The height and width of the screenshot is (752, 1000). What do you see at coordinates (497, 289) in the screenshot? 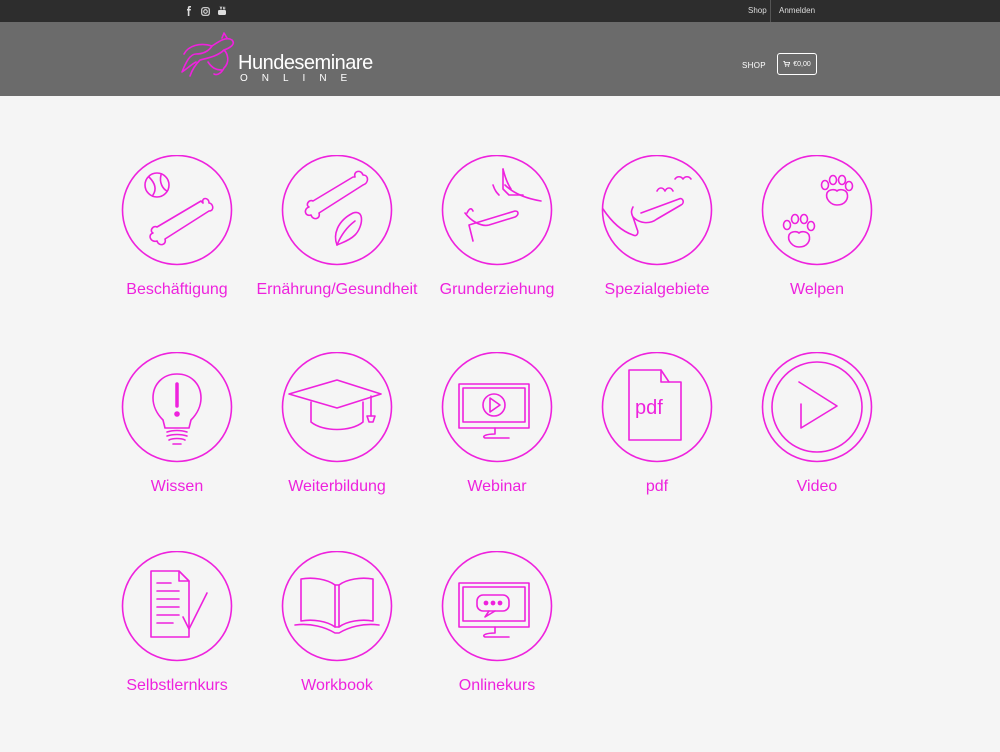
I see `category-label: Grunderziehung` at bounding box center [497, 289].